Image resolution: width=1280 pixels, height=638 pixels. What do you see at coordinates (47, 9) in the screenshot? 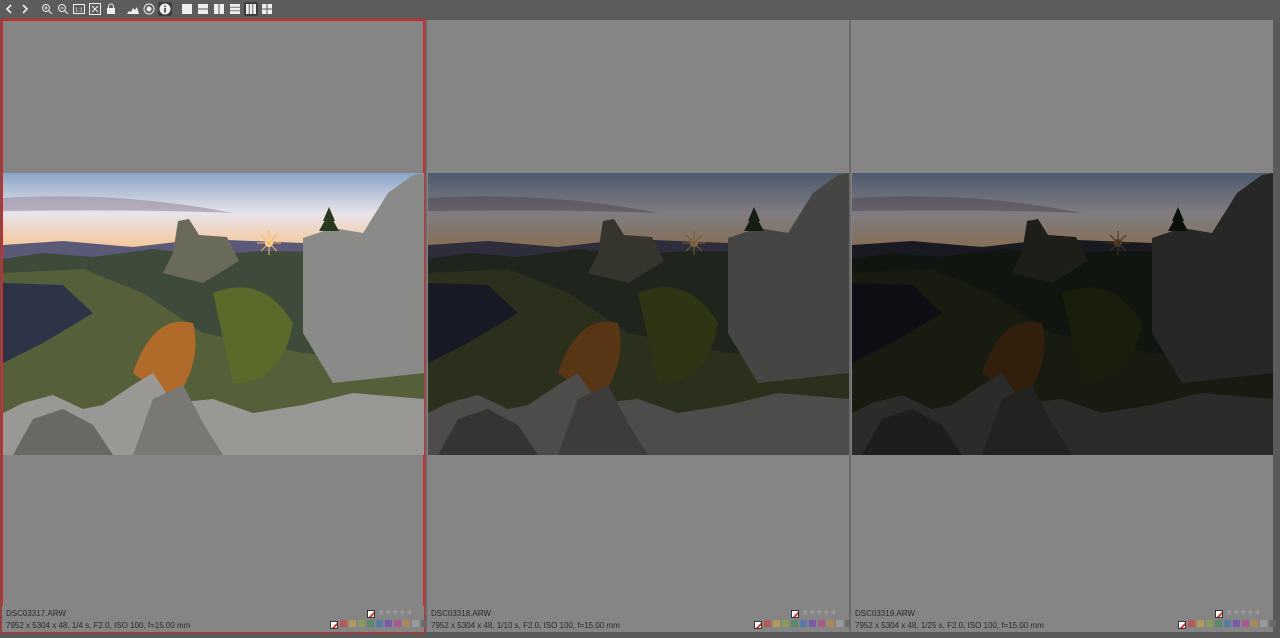
I see `zoom-in-icon` at bounding box center [47, 9].